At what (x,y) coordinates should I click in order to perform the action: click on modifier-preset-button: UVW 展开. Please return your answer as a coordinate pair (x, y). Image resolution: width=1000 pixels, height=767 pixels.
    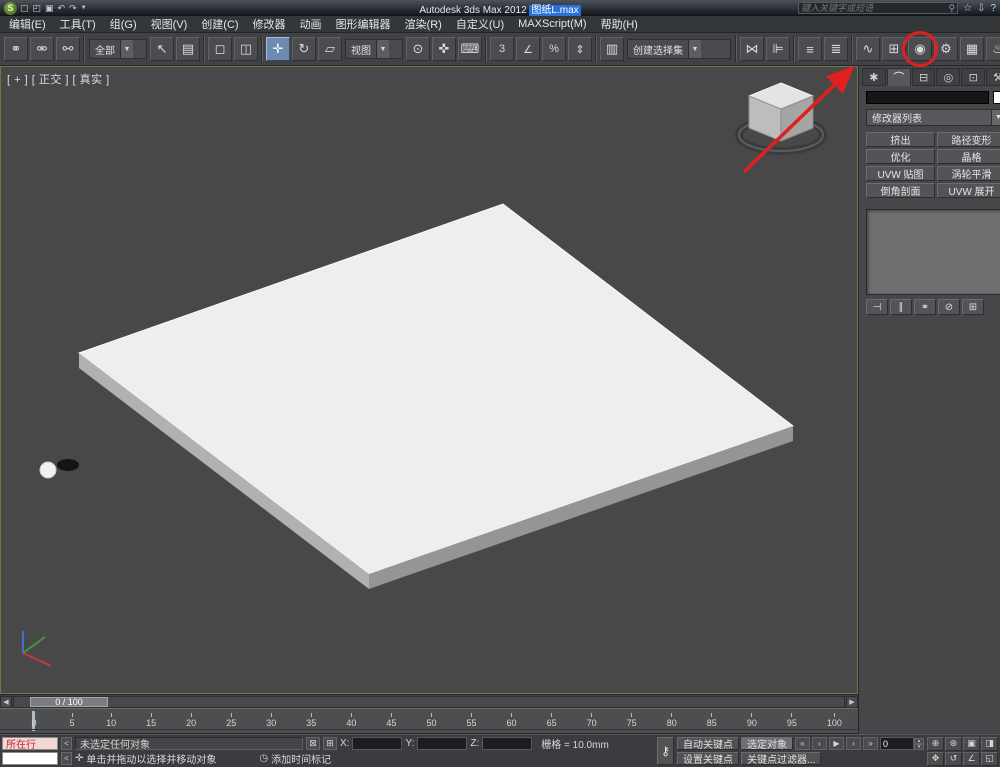
    Looking at the image, I should click on (968, 190).